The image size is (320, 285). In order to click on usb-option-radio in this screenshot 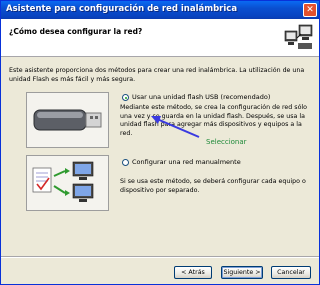, I will do `click(125, 97)`.